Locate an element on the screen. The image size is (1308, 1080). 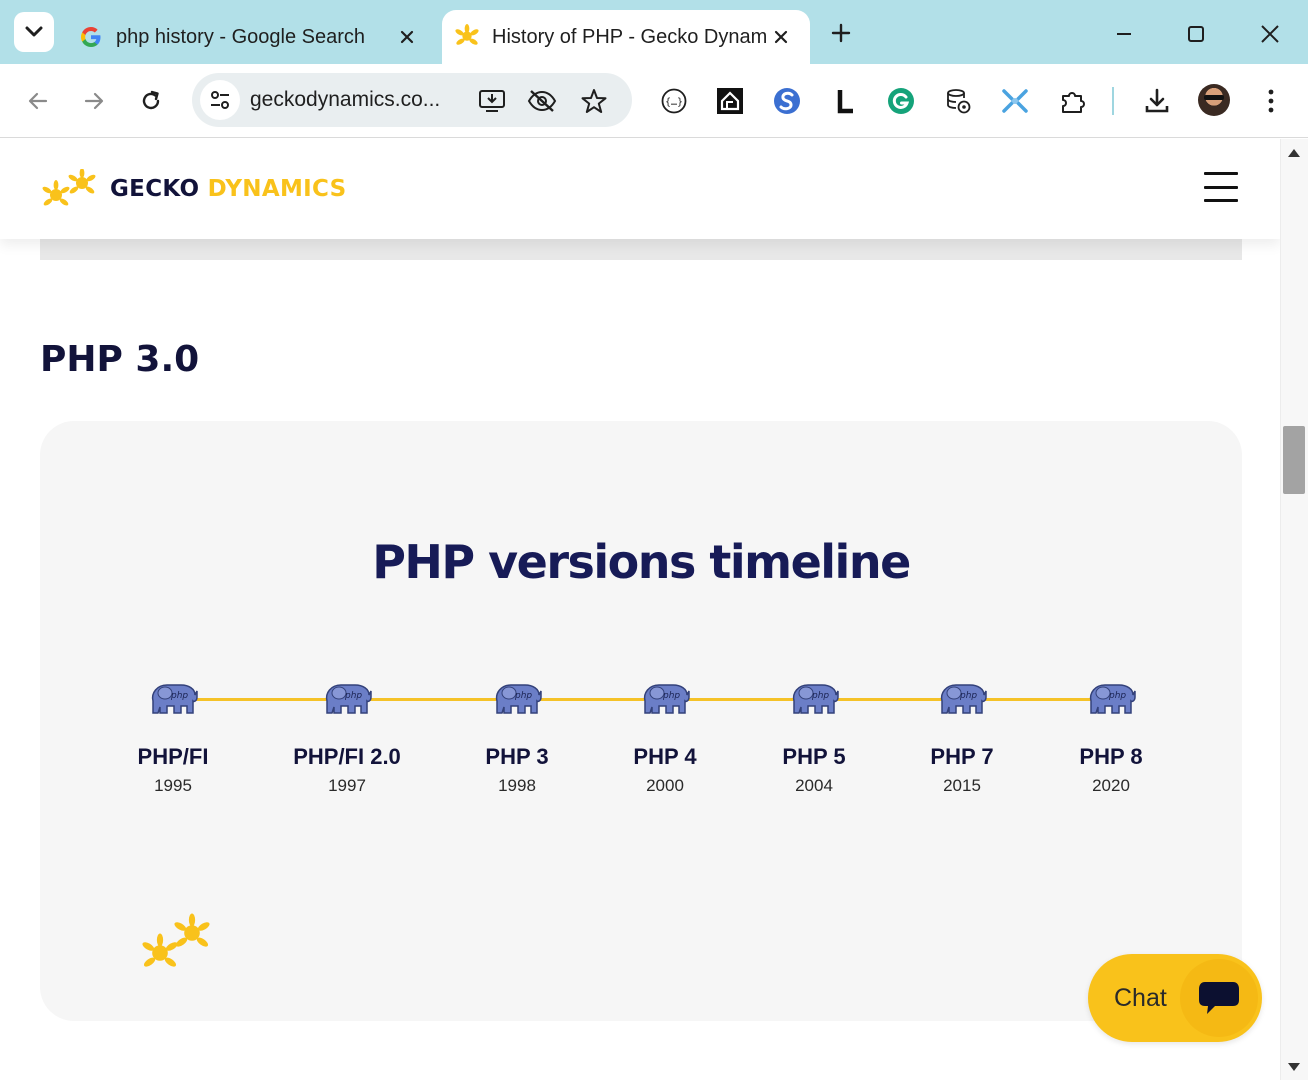
star-icon is located at coordinates (594, 101).